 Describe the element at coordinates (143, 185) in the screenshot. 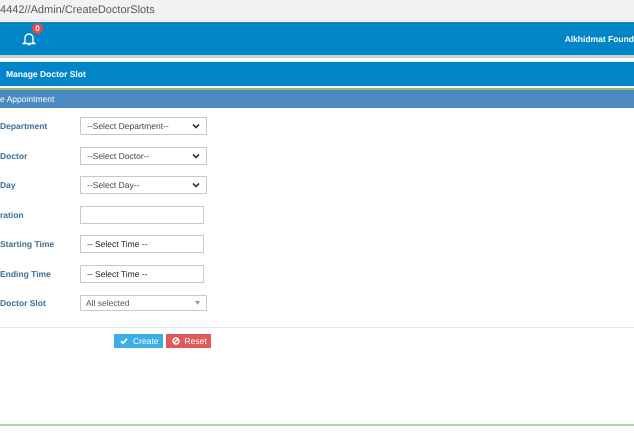

I see `select-field: --Select Day--` at that location.